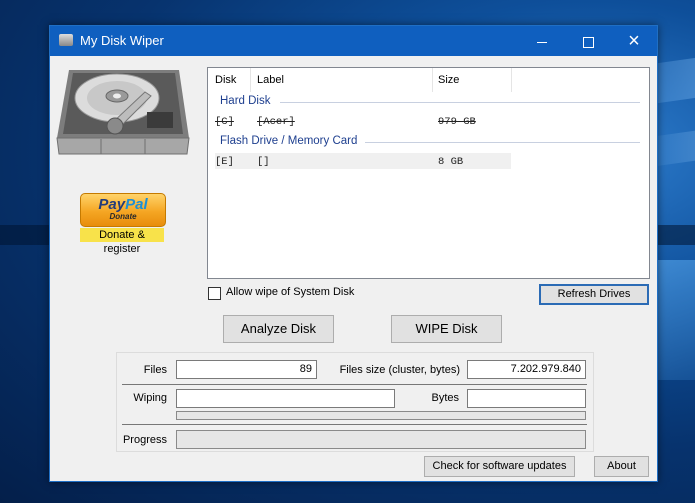 The height and width of the screenshot is (503, 695). What do you see at coordinates (123, 216) in the screenshot?
I see `paypal-donate-text: Donate` at bounding box center [123, 216].